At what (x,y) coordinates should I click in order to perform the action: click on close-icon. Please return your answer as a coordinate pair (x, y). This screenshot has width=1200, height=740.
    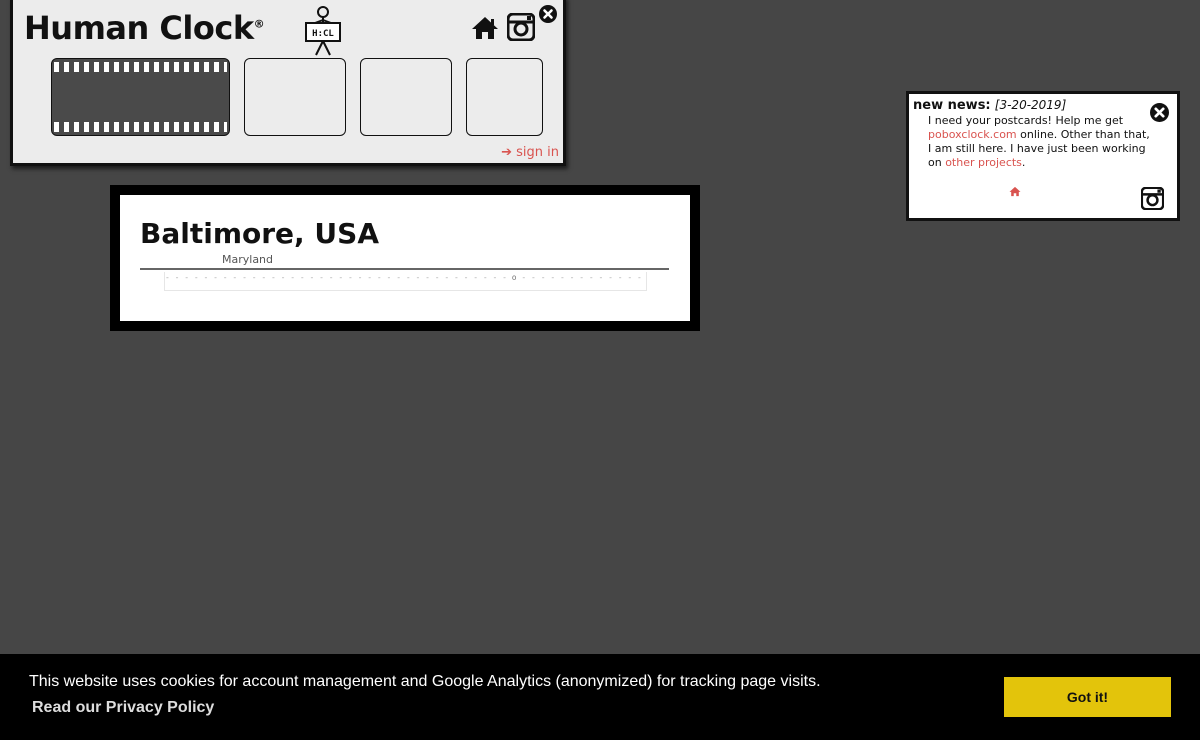
    Looking at the image, I should click on (548, 14).